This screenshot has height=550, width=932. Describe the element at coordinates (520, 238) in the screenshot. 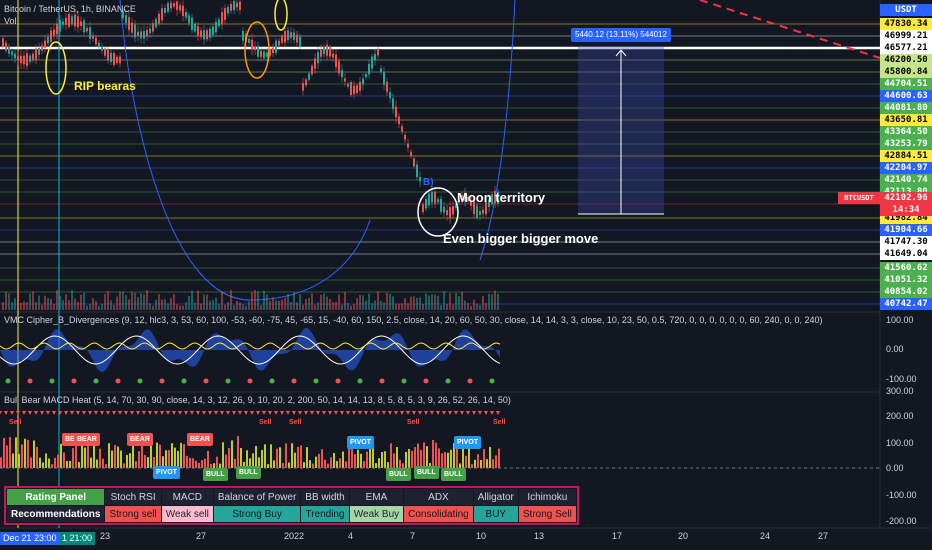

I see `note-even-bigger-move: Even bigger bigger move` at that location.